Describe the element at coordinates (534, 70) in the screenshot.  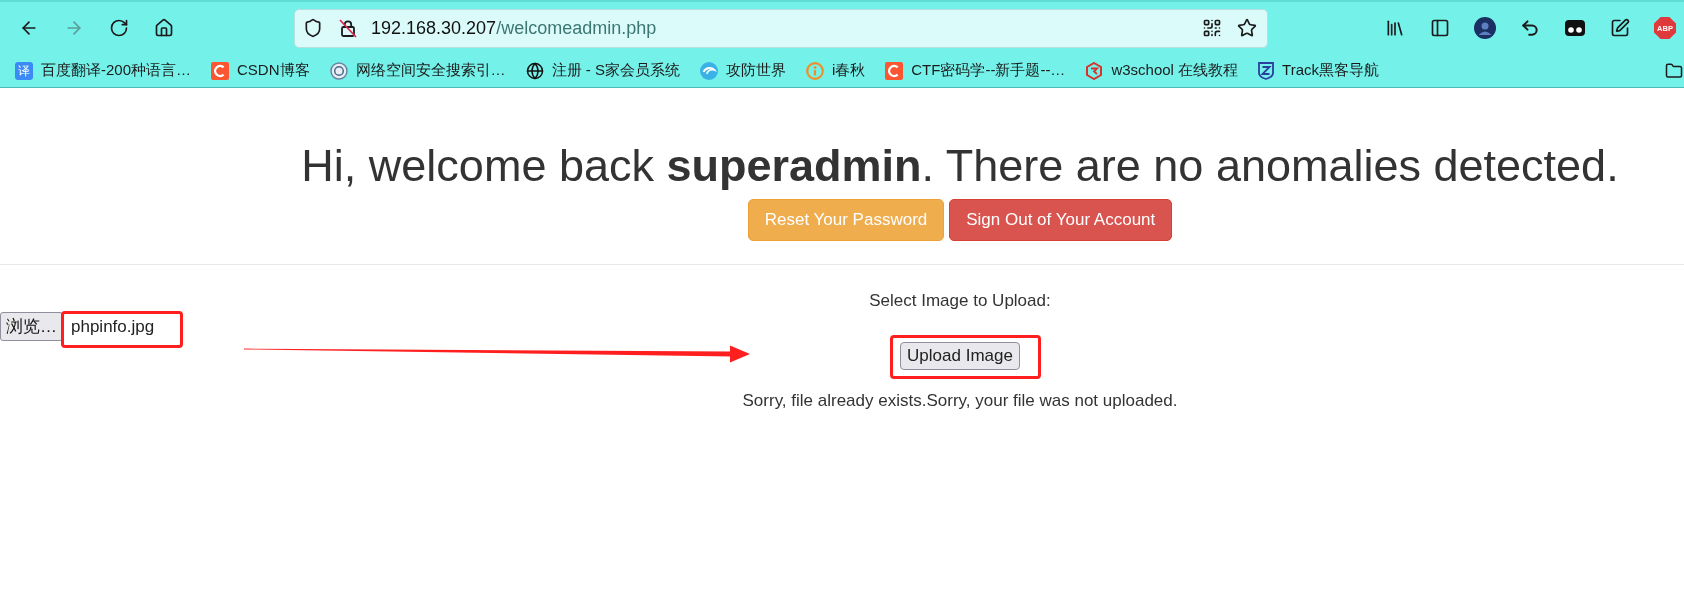
I see `globe-icon` at that location.